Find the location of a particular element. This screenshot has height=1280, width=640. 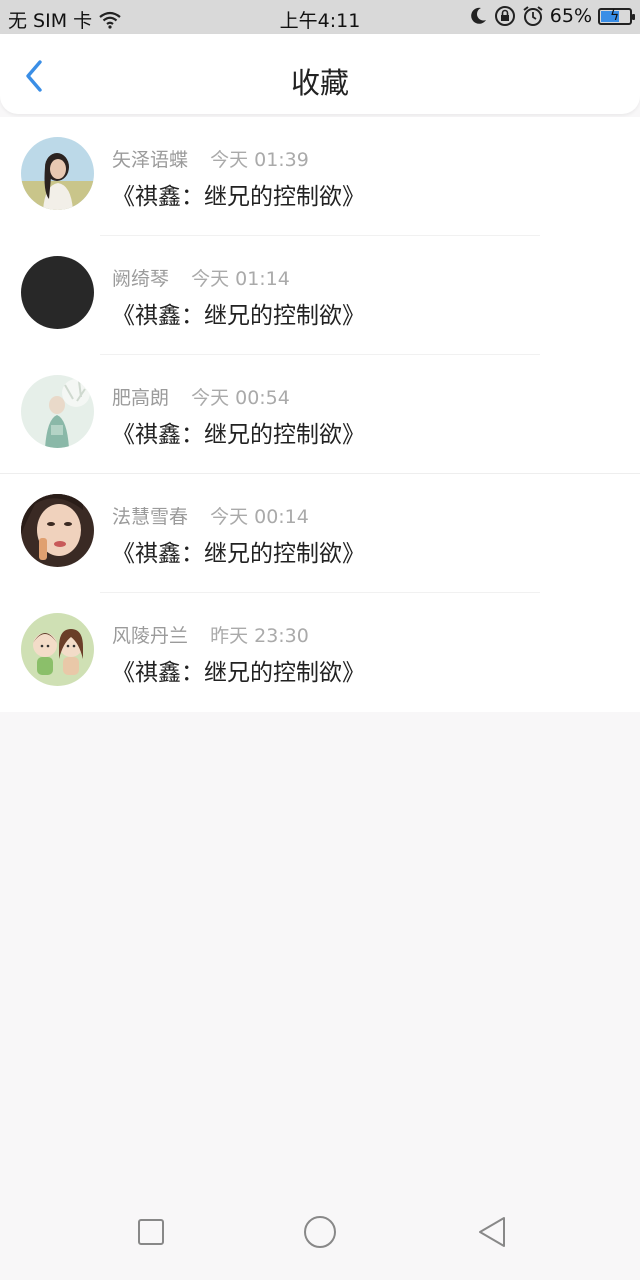

timestamp: 今天 01:14 is located at coordinates (240, 279).